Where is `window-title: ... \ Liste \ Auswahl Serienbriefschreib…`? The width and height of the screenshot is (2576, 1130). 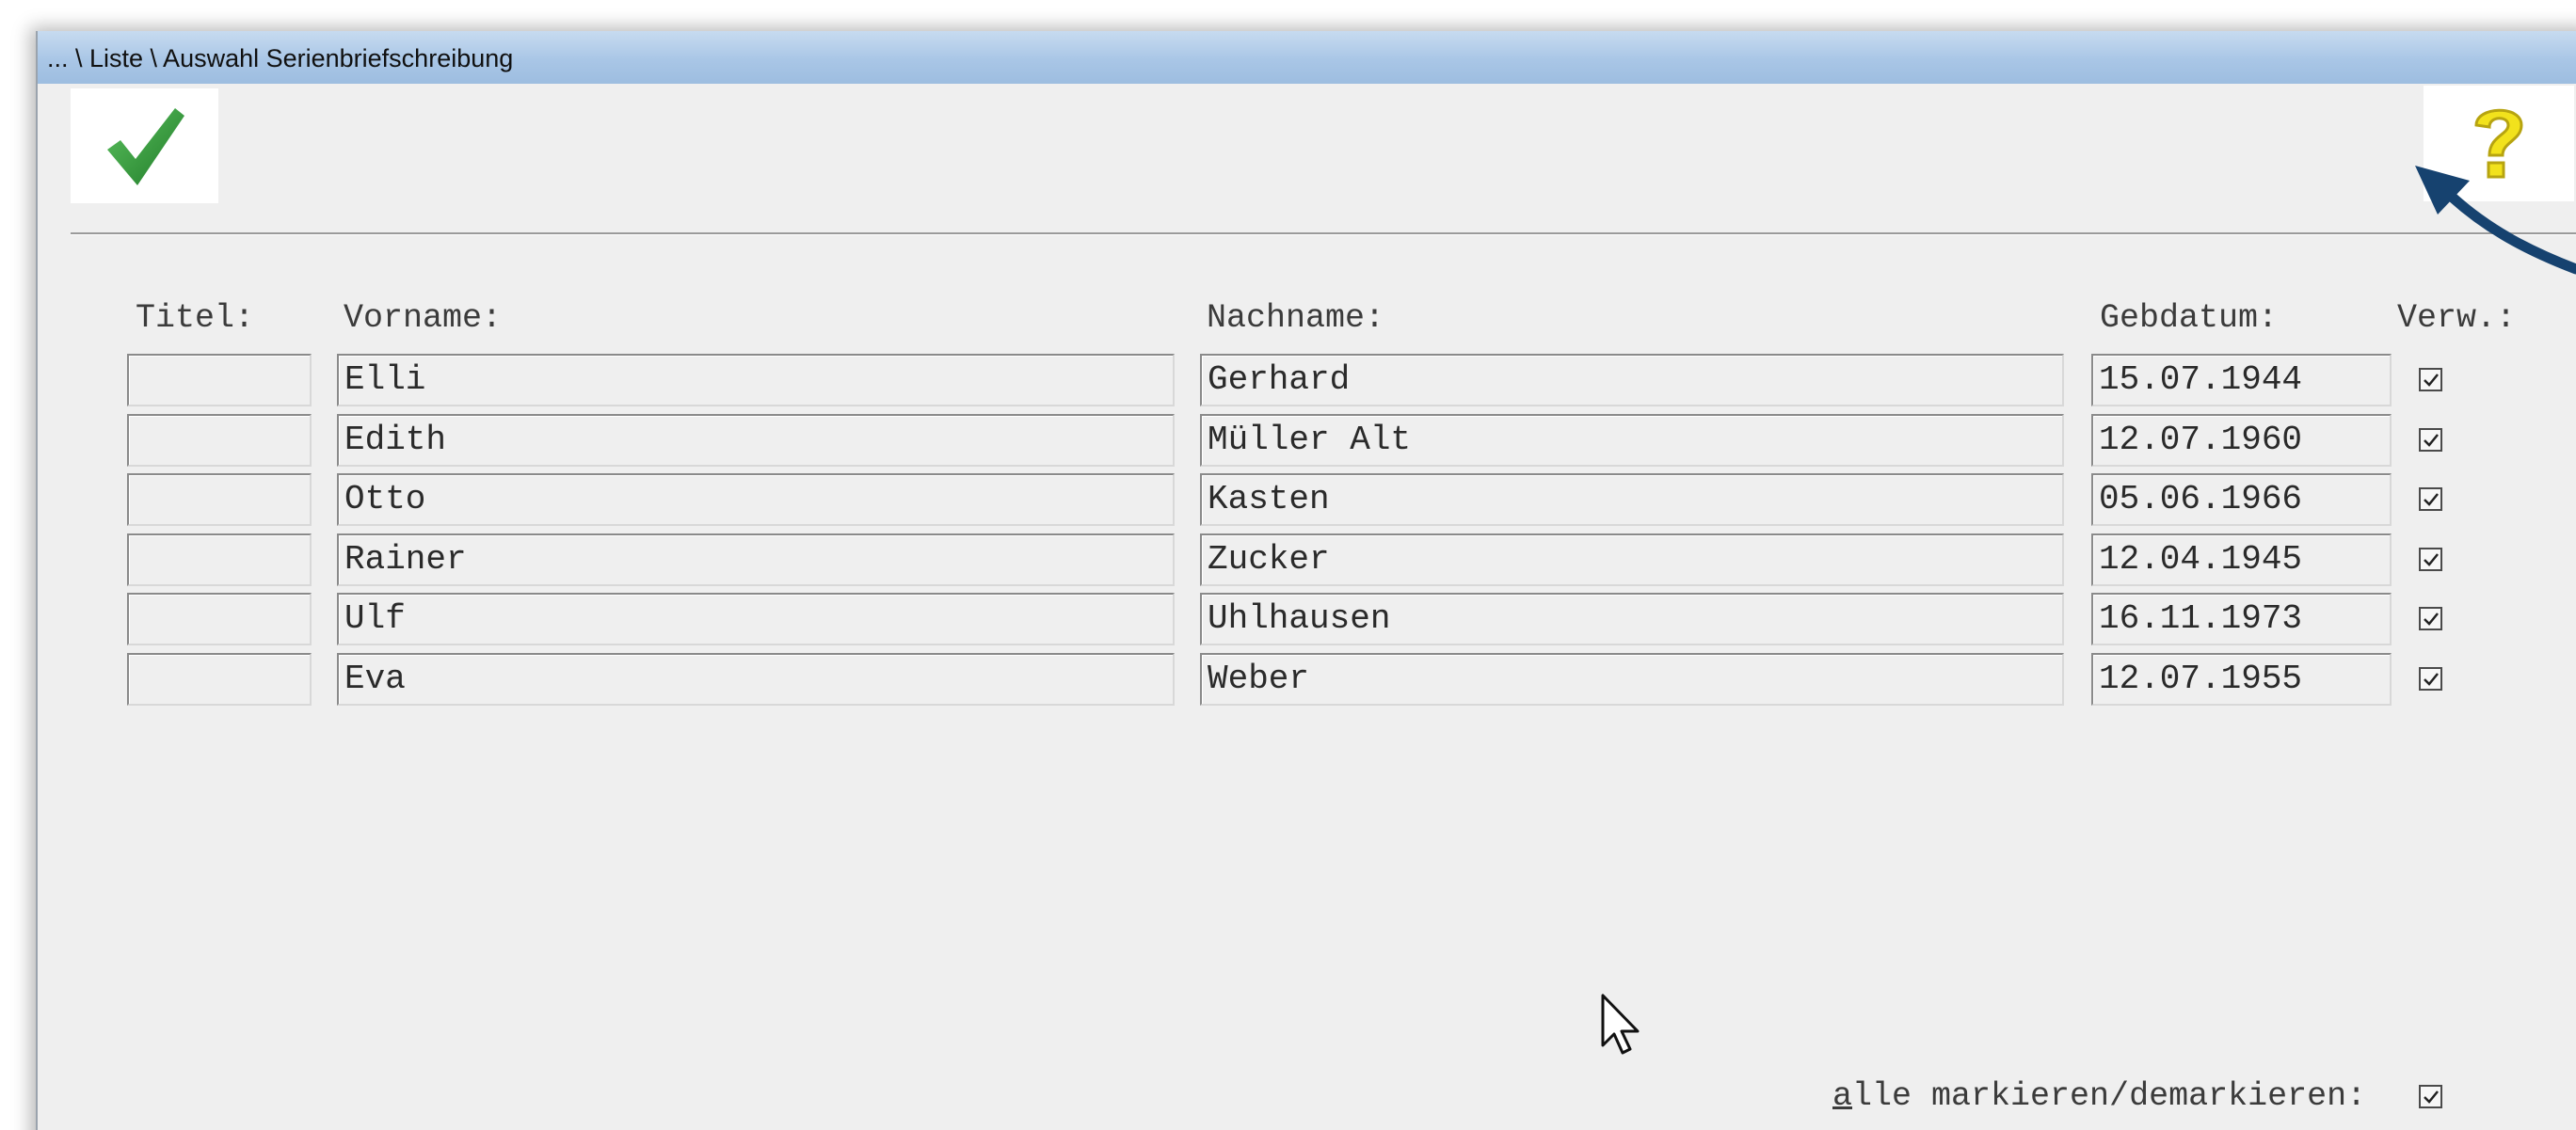
window-title: ... \ Liste \ Auswahl Serienbriefschreib… is located at coordinates (280, 58).